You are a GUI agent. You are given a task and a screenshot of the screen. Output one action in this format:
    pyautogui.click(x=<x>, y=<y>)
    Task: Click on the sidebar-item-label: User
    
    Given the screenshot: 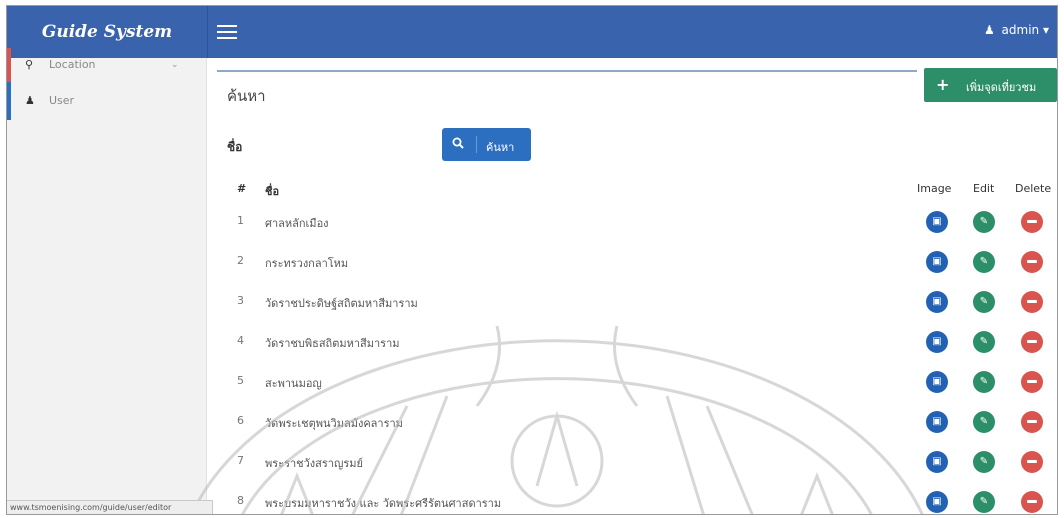 What is the action you would take?
    pyautogui.click(x=62, y=100)
    